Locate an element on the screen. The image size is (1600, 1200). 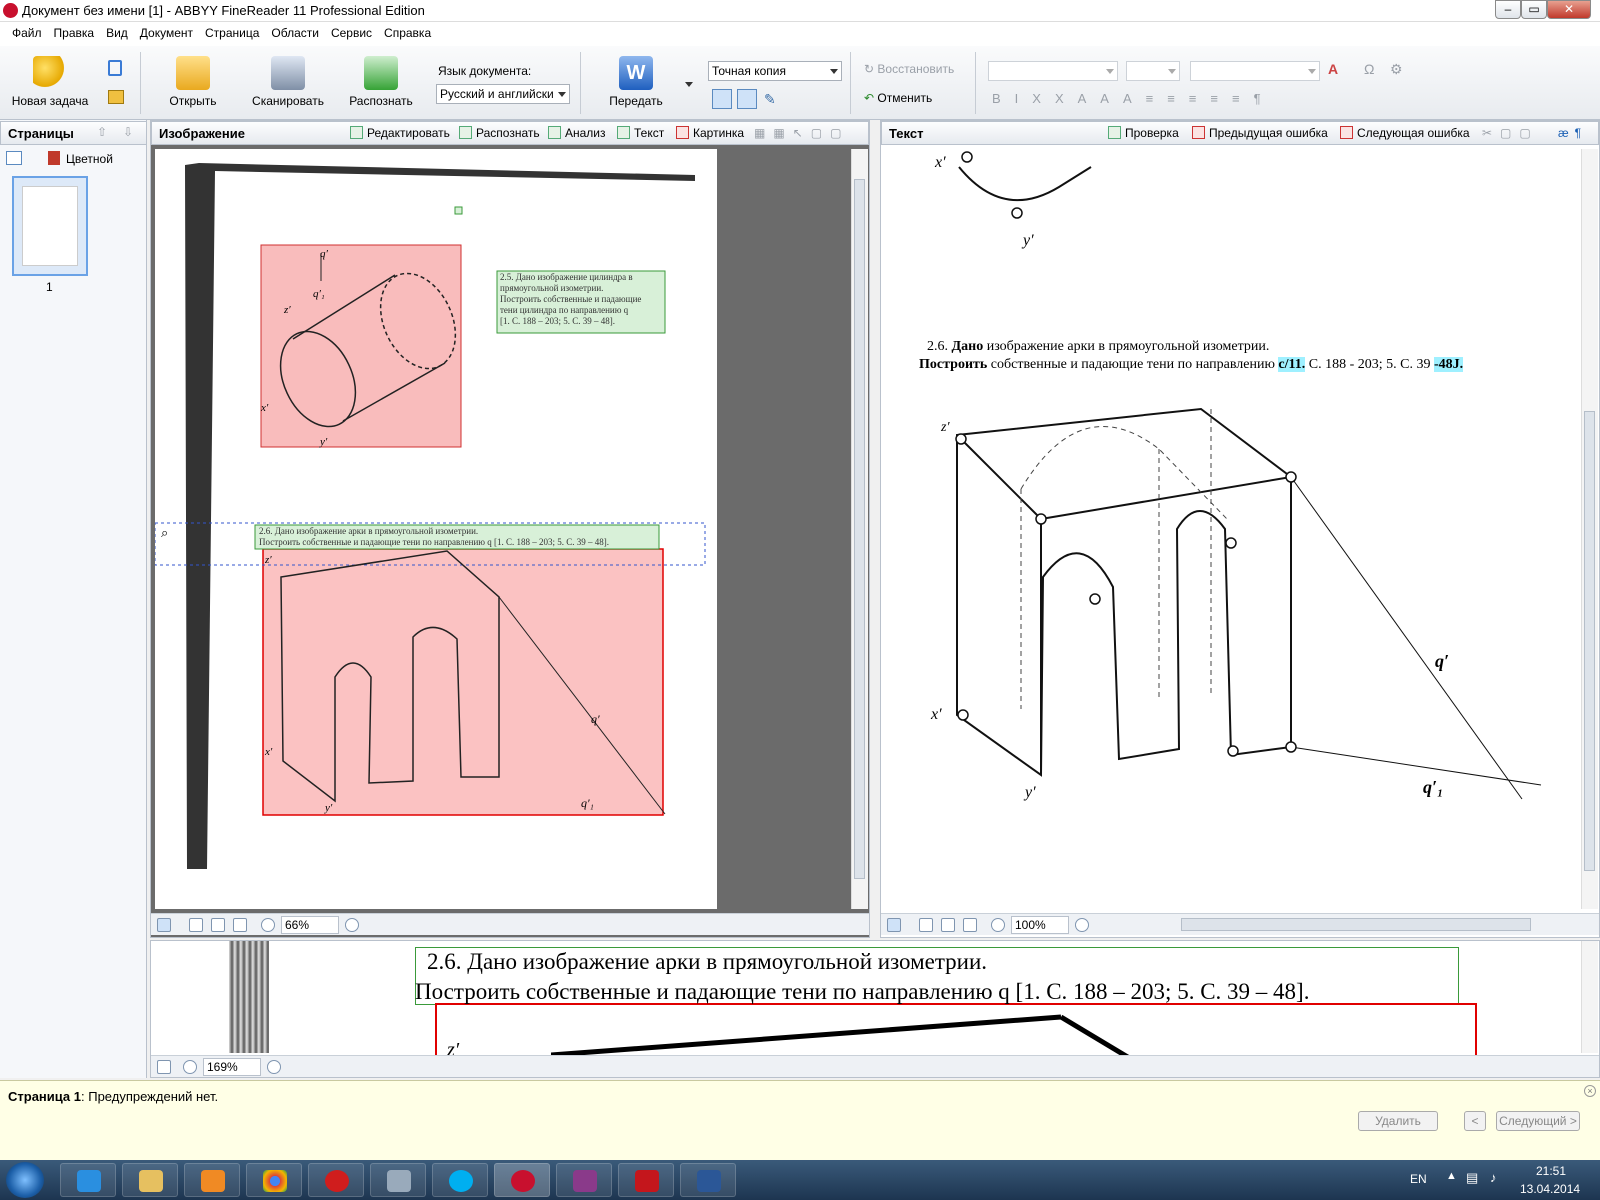
picture-area-tool: Картинка is located at coordinates (710, 133).